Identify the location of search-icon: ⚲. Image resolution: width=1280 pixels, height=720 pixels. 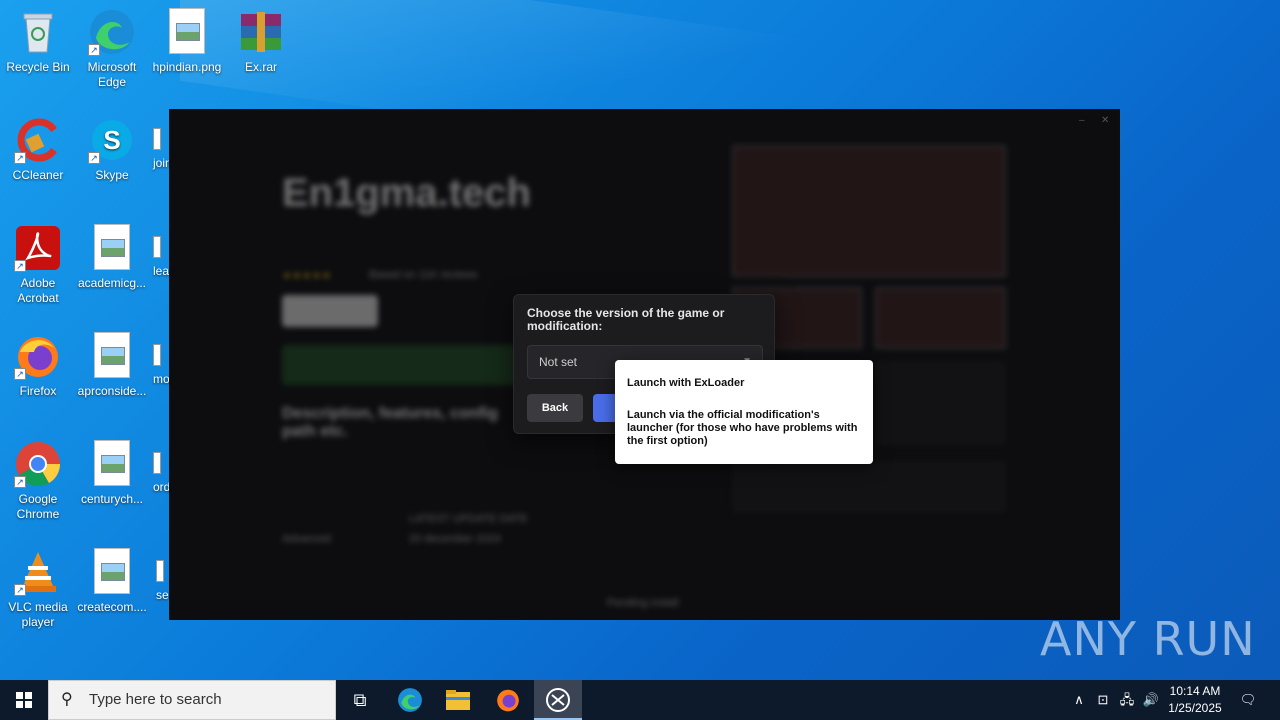
(67, 699).